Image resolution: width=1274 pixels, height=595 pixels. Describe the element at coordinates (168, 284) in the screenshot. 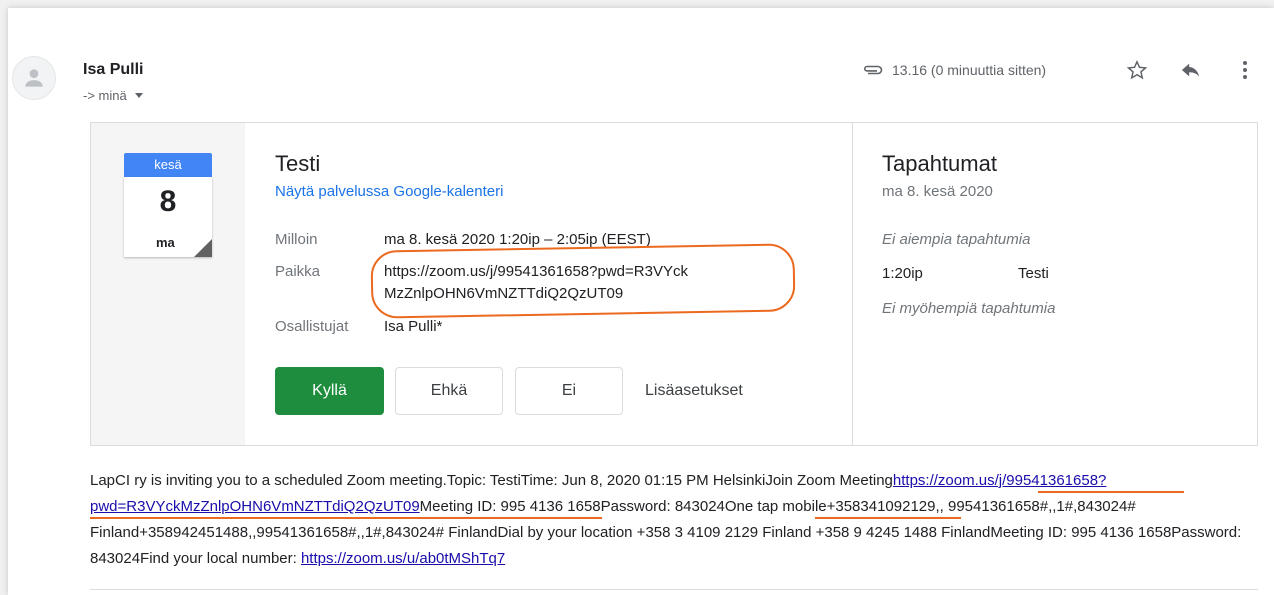

I see `invite-date-column: kesä 8 ma` at that location.